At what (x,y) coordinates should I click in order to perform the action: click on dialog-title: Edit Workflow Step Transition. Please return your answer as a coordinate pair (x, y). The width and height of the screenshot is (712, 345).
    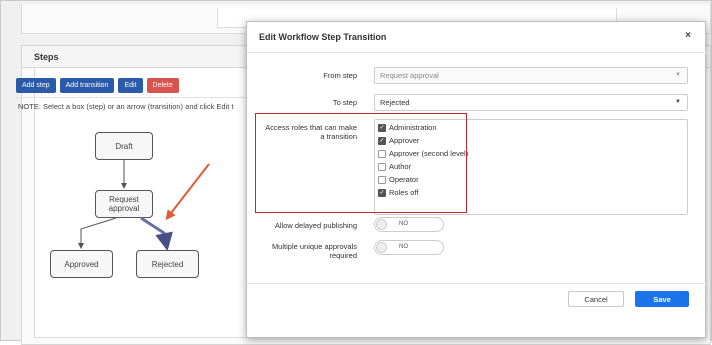
    Looking at the image, I should click on (323, 37).